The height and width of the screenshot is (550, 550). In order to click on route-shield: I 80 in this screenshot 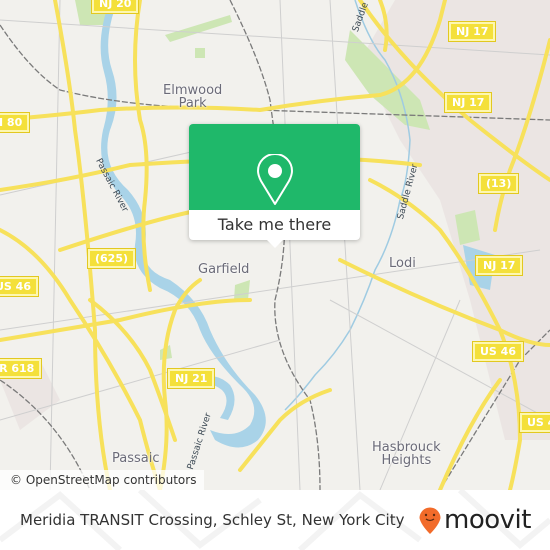, I will do `click(15, 122)`.